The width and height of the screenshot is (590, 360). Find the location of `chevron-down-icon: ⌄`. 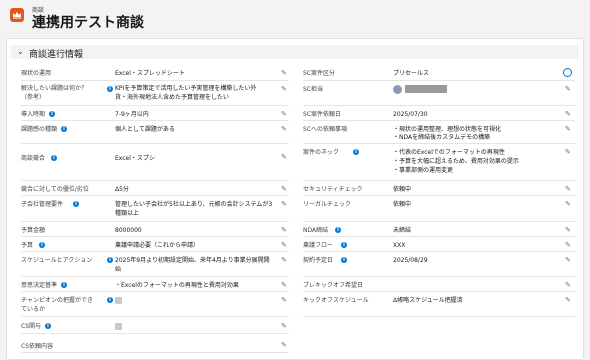

chevron-down-icon: ⌄ is located at coordinates (20, 51).